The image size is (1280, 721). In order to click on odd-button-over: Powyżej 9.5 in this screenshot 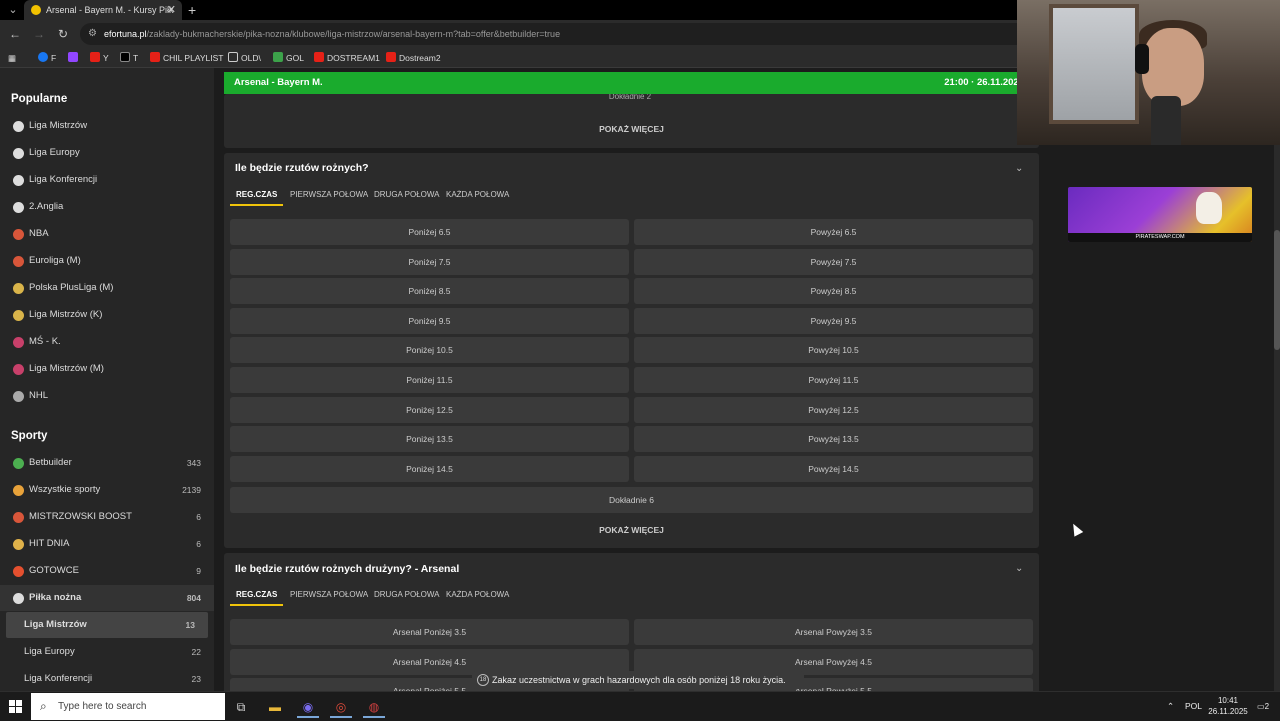, I will do `click(833, 320)`.